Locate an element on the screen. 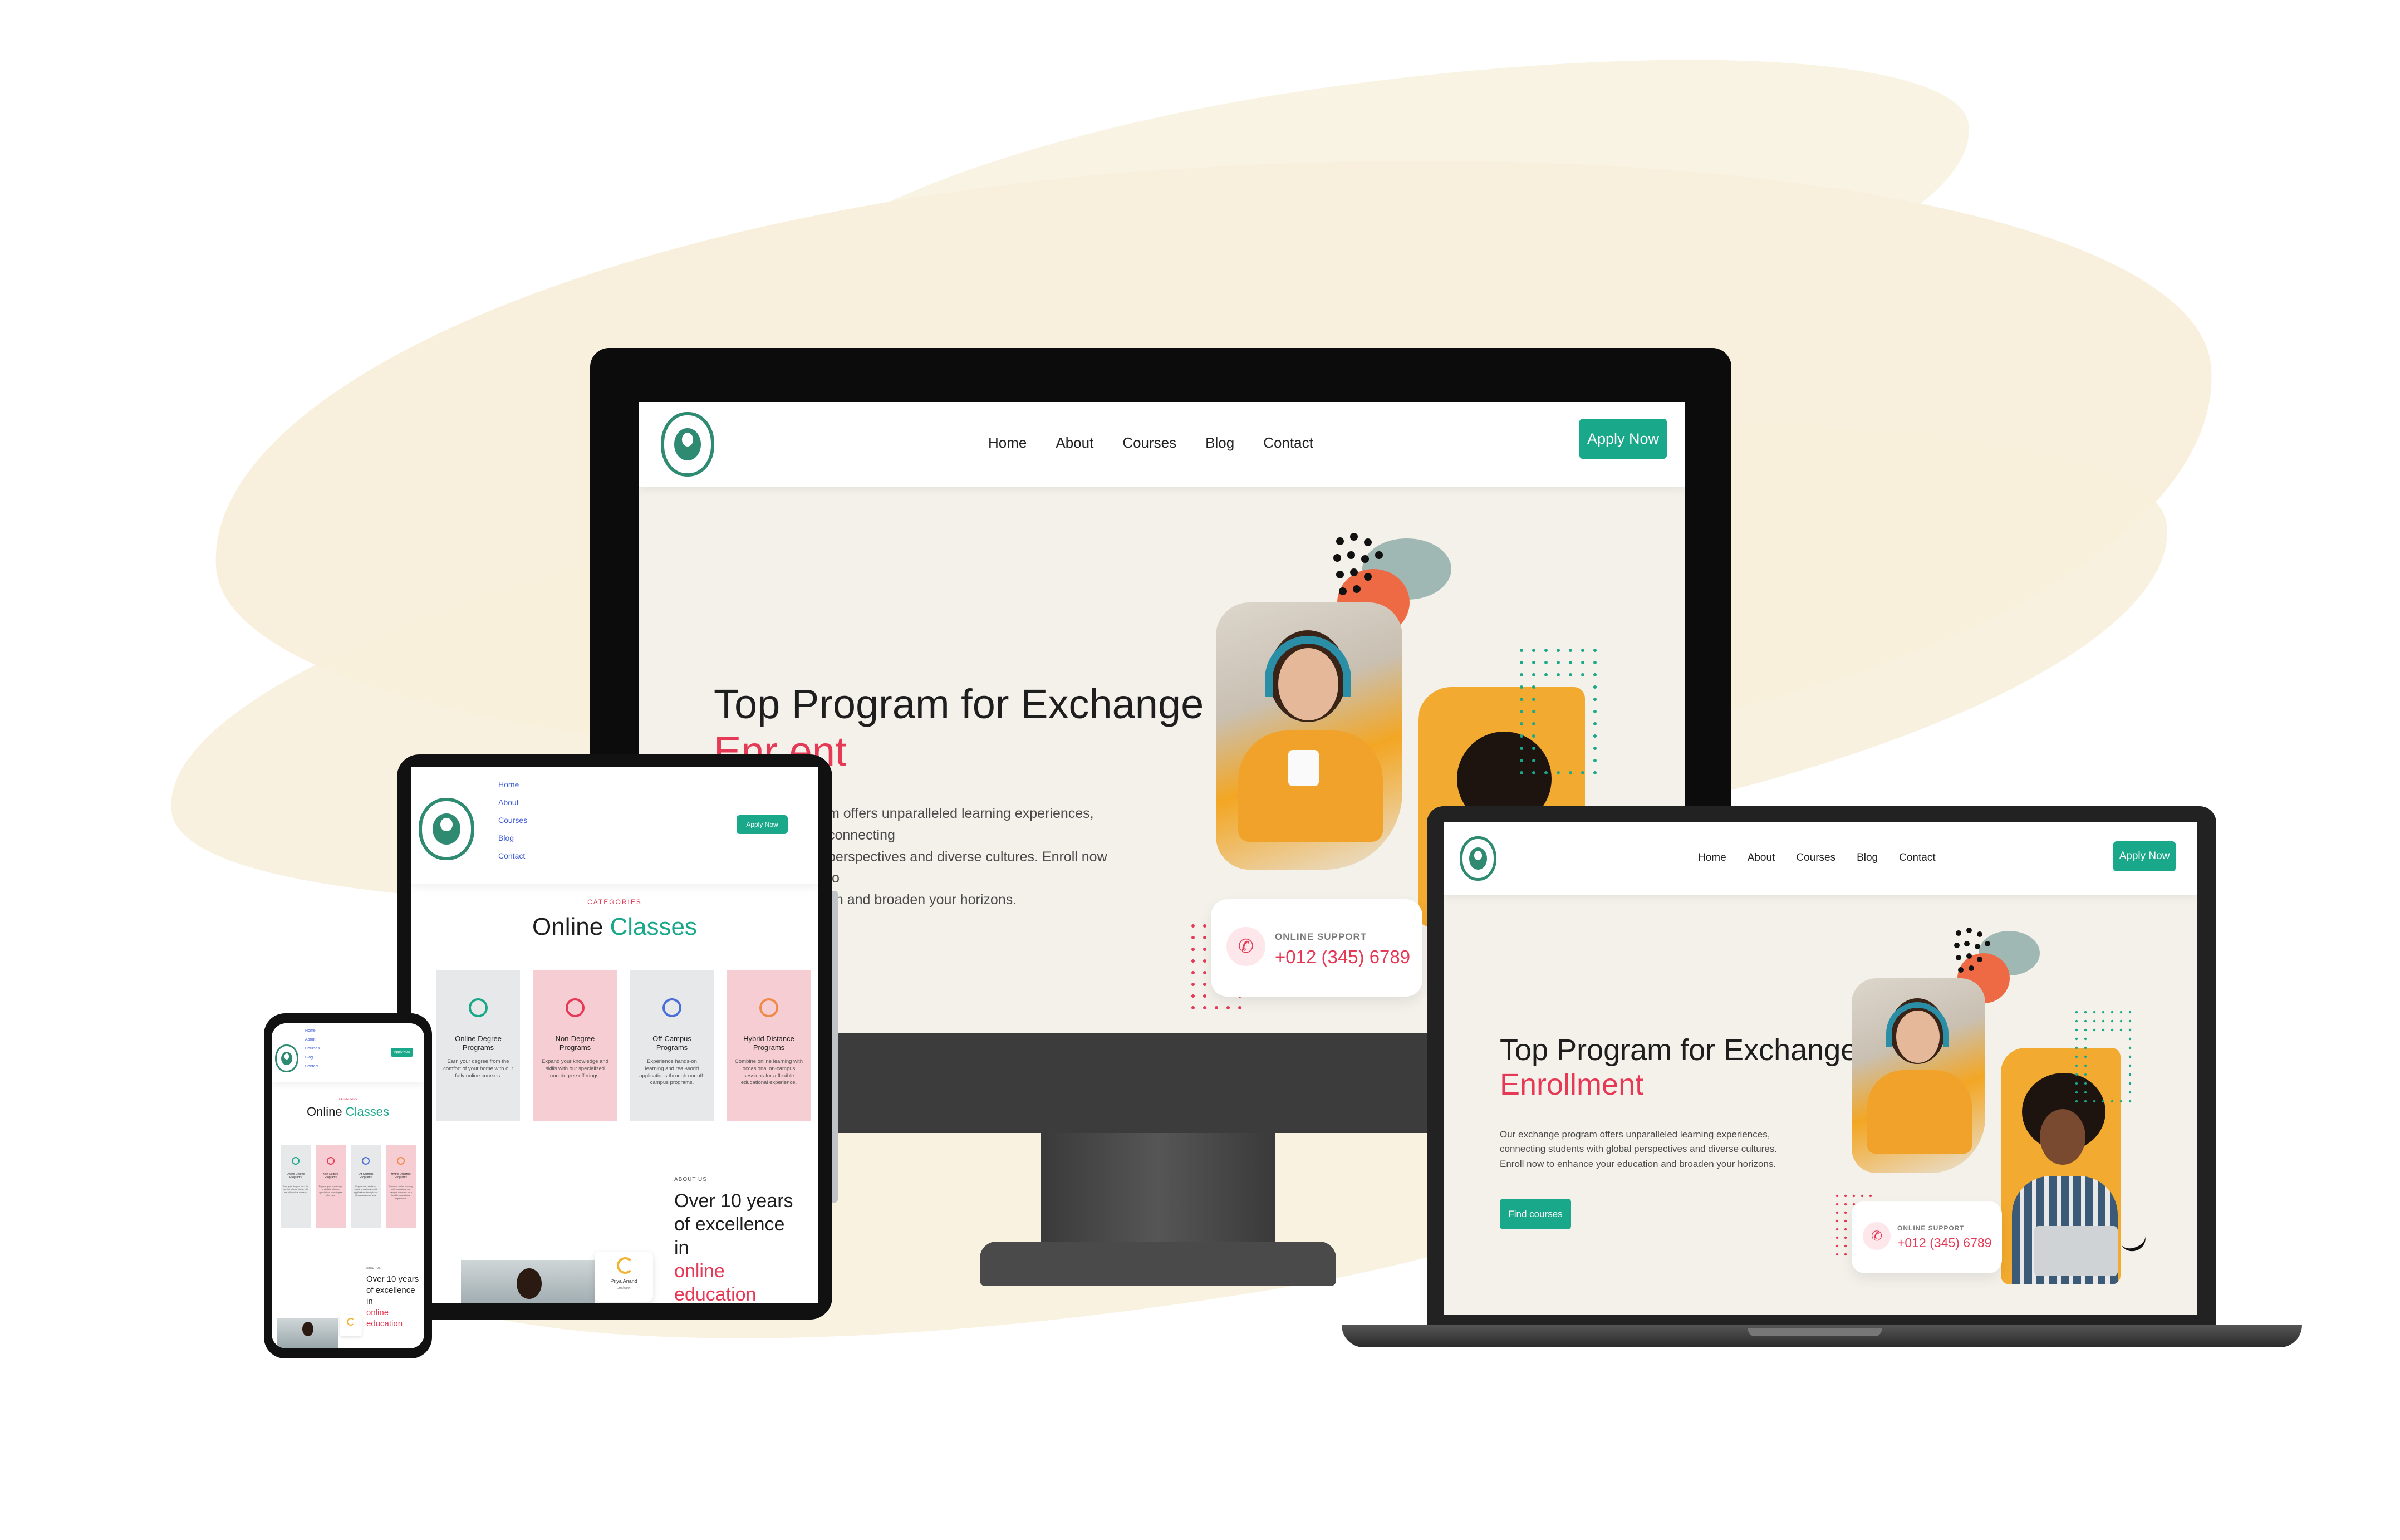  video-badge is located at coordinates (351, 1325).